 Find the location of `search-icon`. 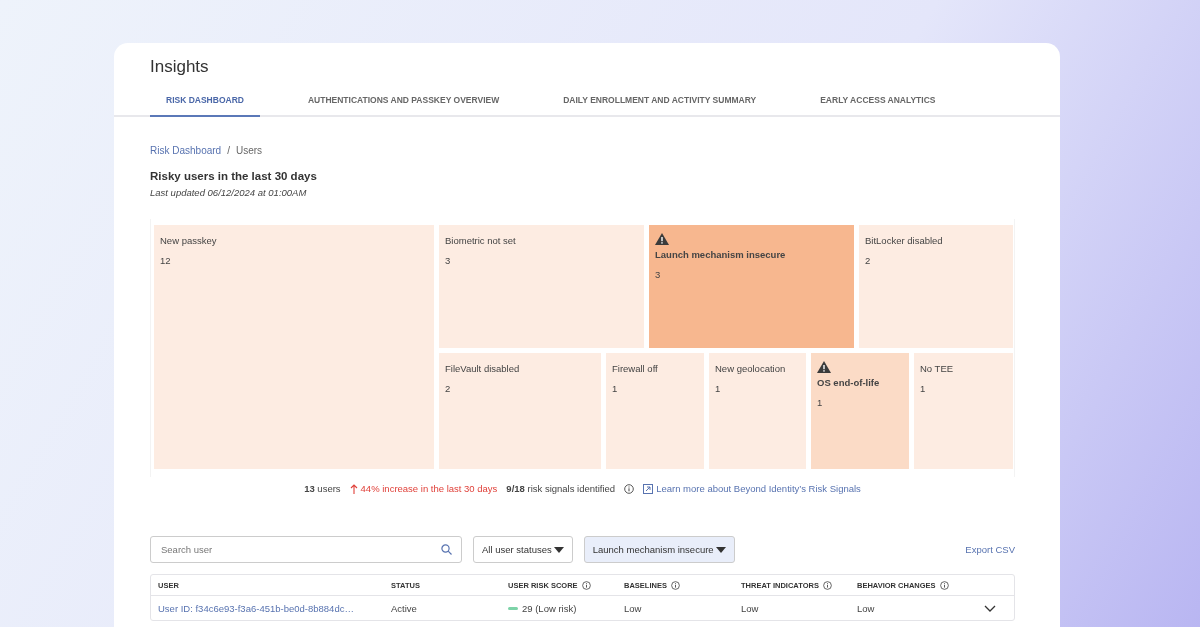

search-icon is located at coordinates (446, 549).